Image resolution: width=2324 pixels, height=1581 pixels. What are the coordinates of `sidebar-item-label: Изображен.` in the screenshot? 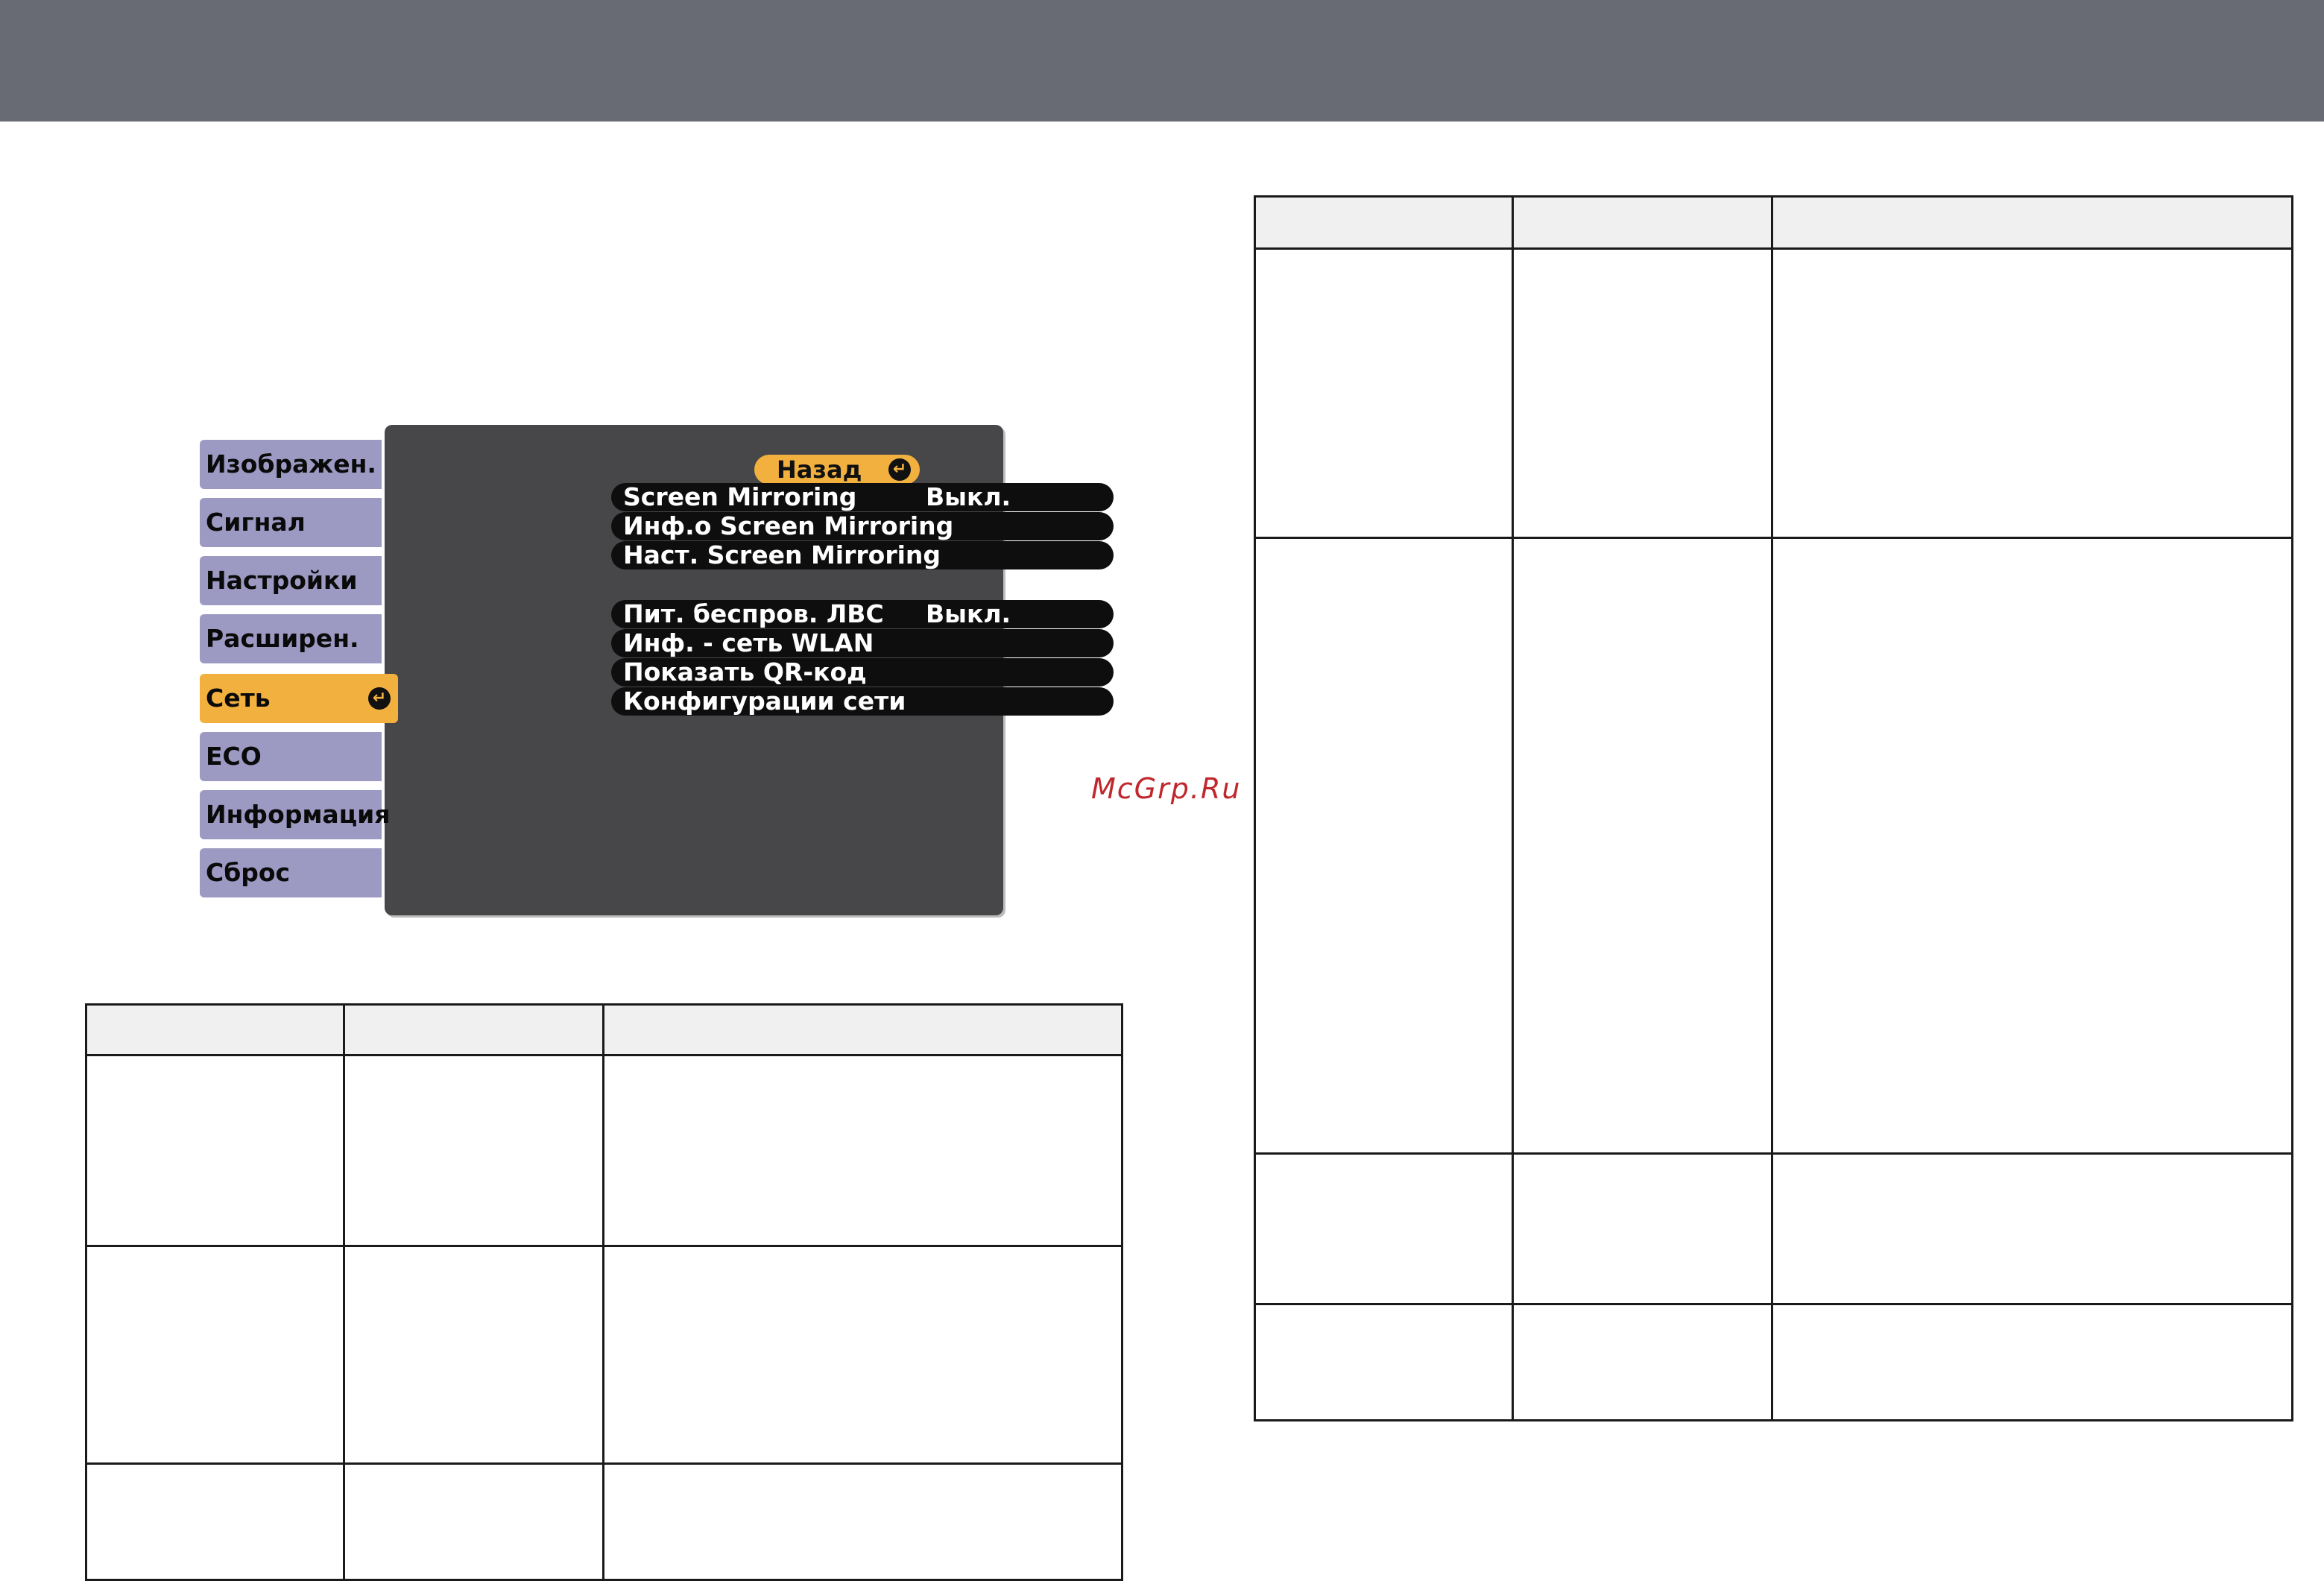 It's located at (291, 464).